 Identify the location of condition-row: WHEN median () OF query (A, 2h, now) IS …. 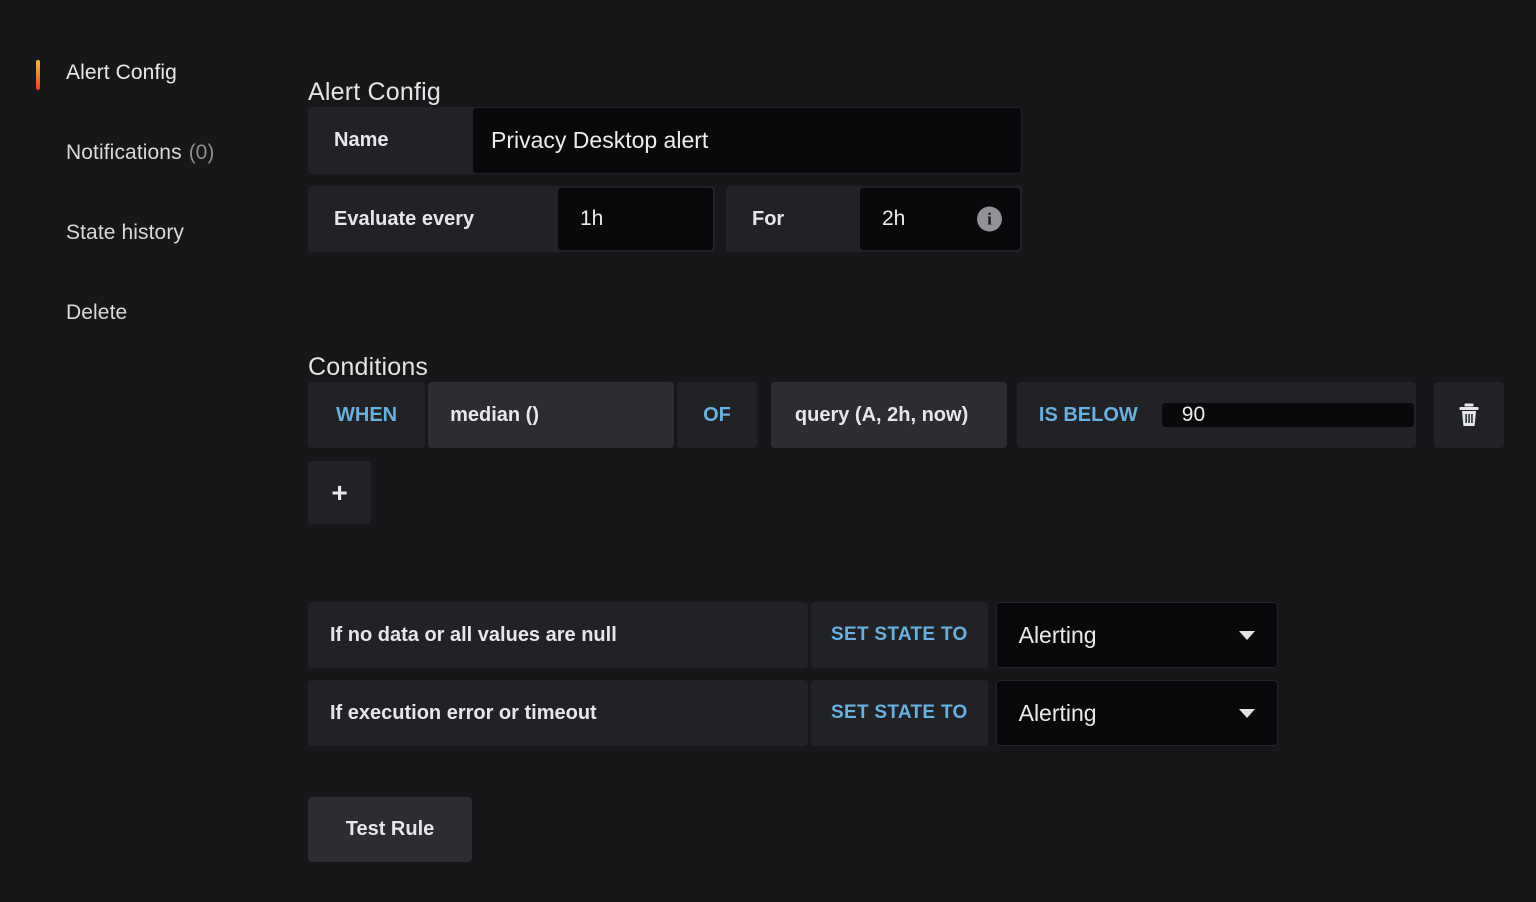
(906, 415).